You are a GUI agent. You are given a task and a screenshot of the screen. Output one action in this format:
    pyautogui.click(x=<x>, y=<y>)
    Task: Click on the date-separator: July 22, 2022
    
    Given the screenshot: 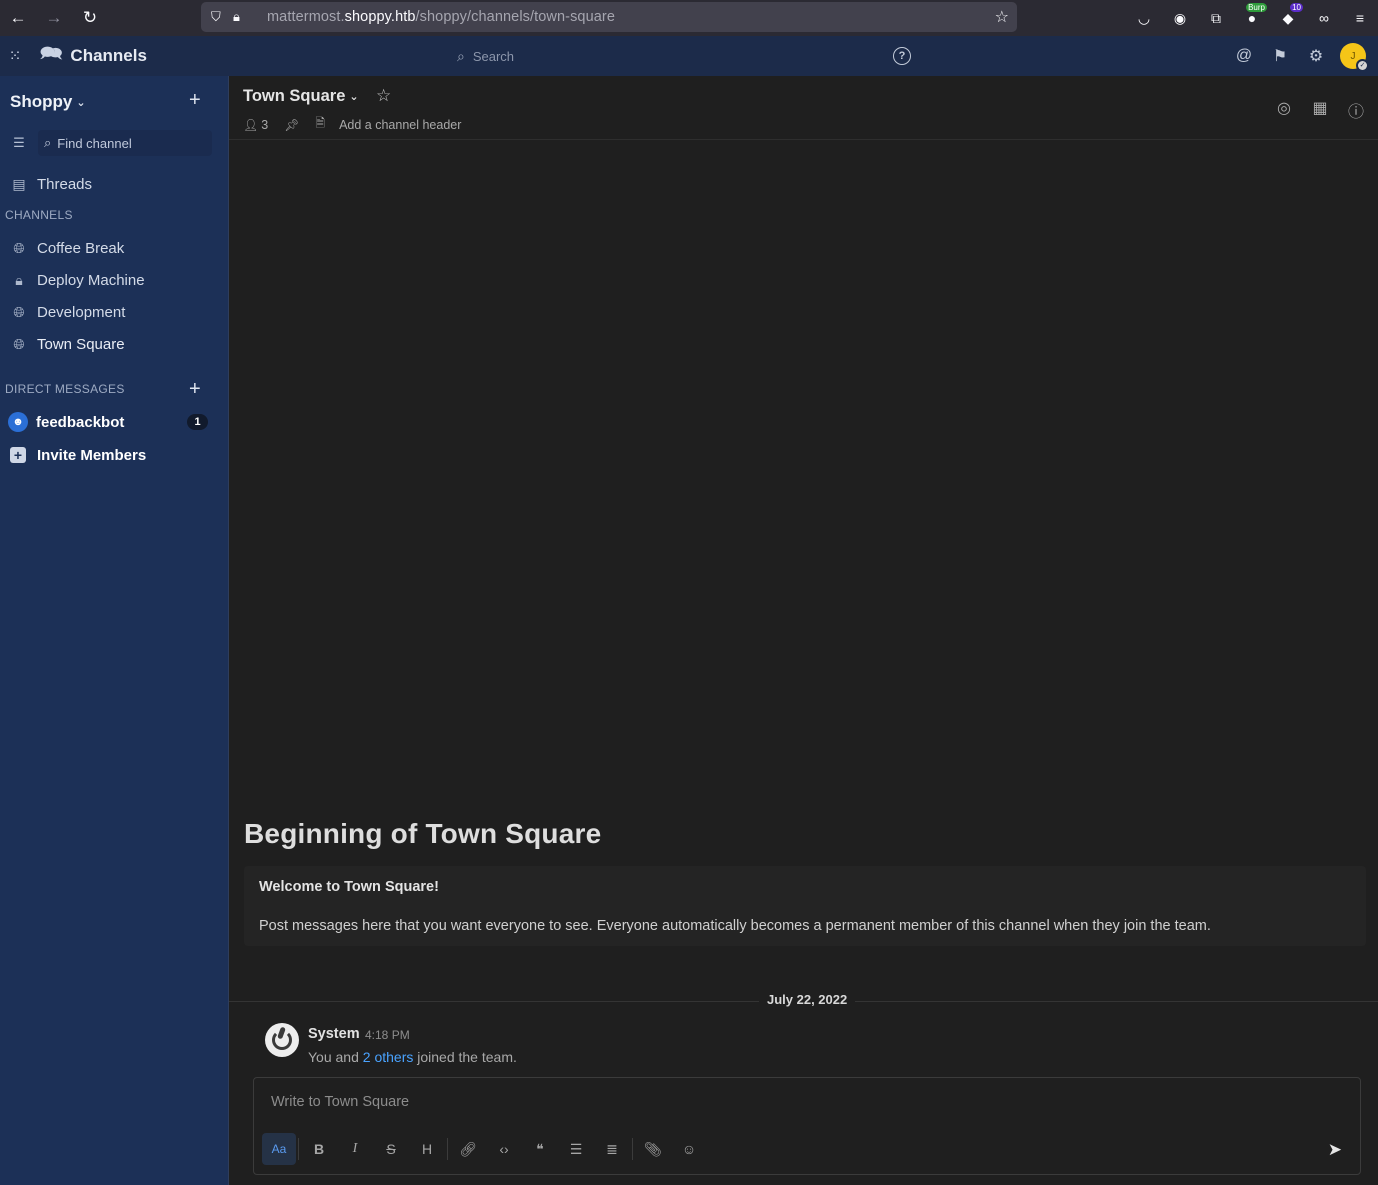 What is the action you would take?
    pyautogui.click(x=803, y=1001)
    